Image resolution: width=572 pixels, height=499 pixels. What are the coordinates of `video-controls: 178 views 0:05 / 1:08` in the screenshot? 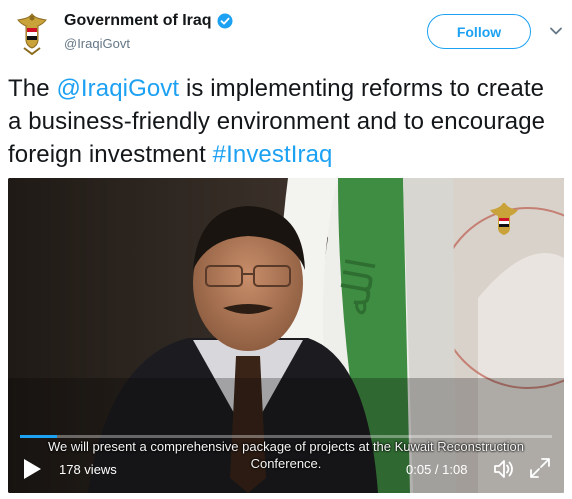 It's located at (286, 468).